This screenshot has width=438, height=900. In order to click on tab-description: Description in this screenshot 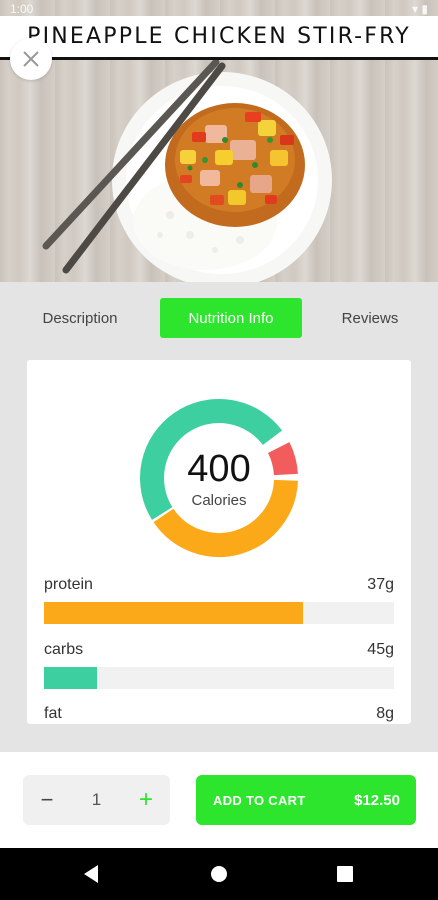, I will do `click(80, 318)`.